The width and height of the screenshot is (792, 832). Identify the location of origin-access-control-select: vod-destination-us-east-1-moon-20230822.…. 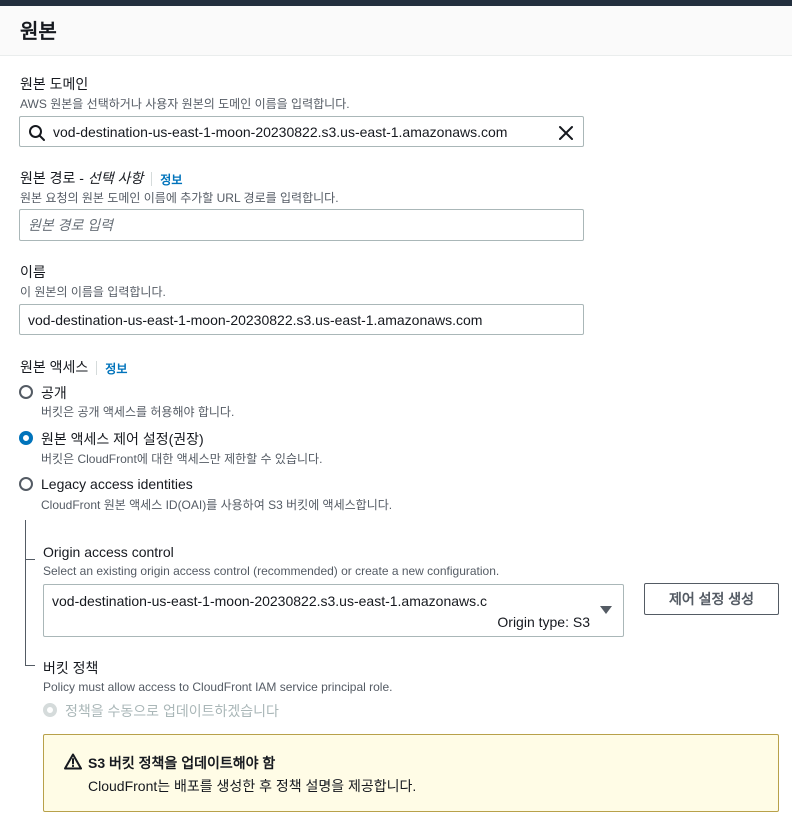
(333, 610).